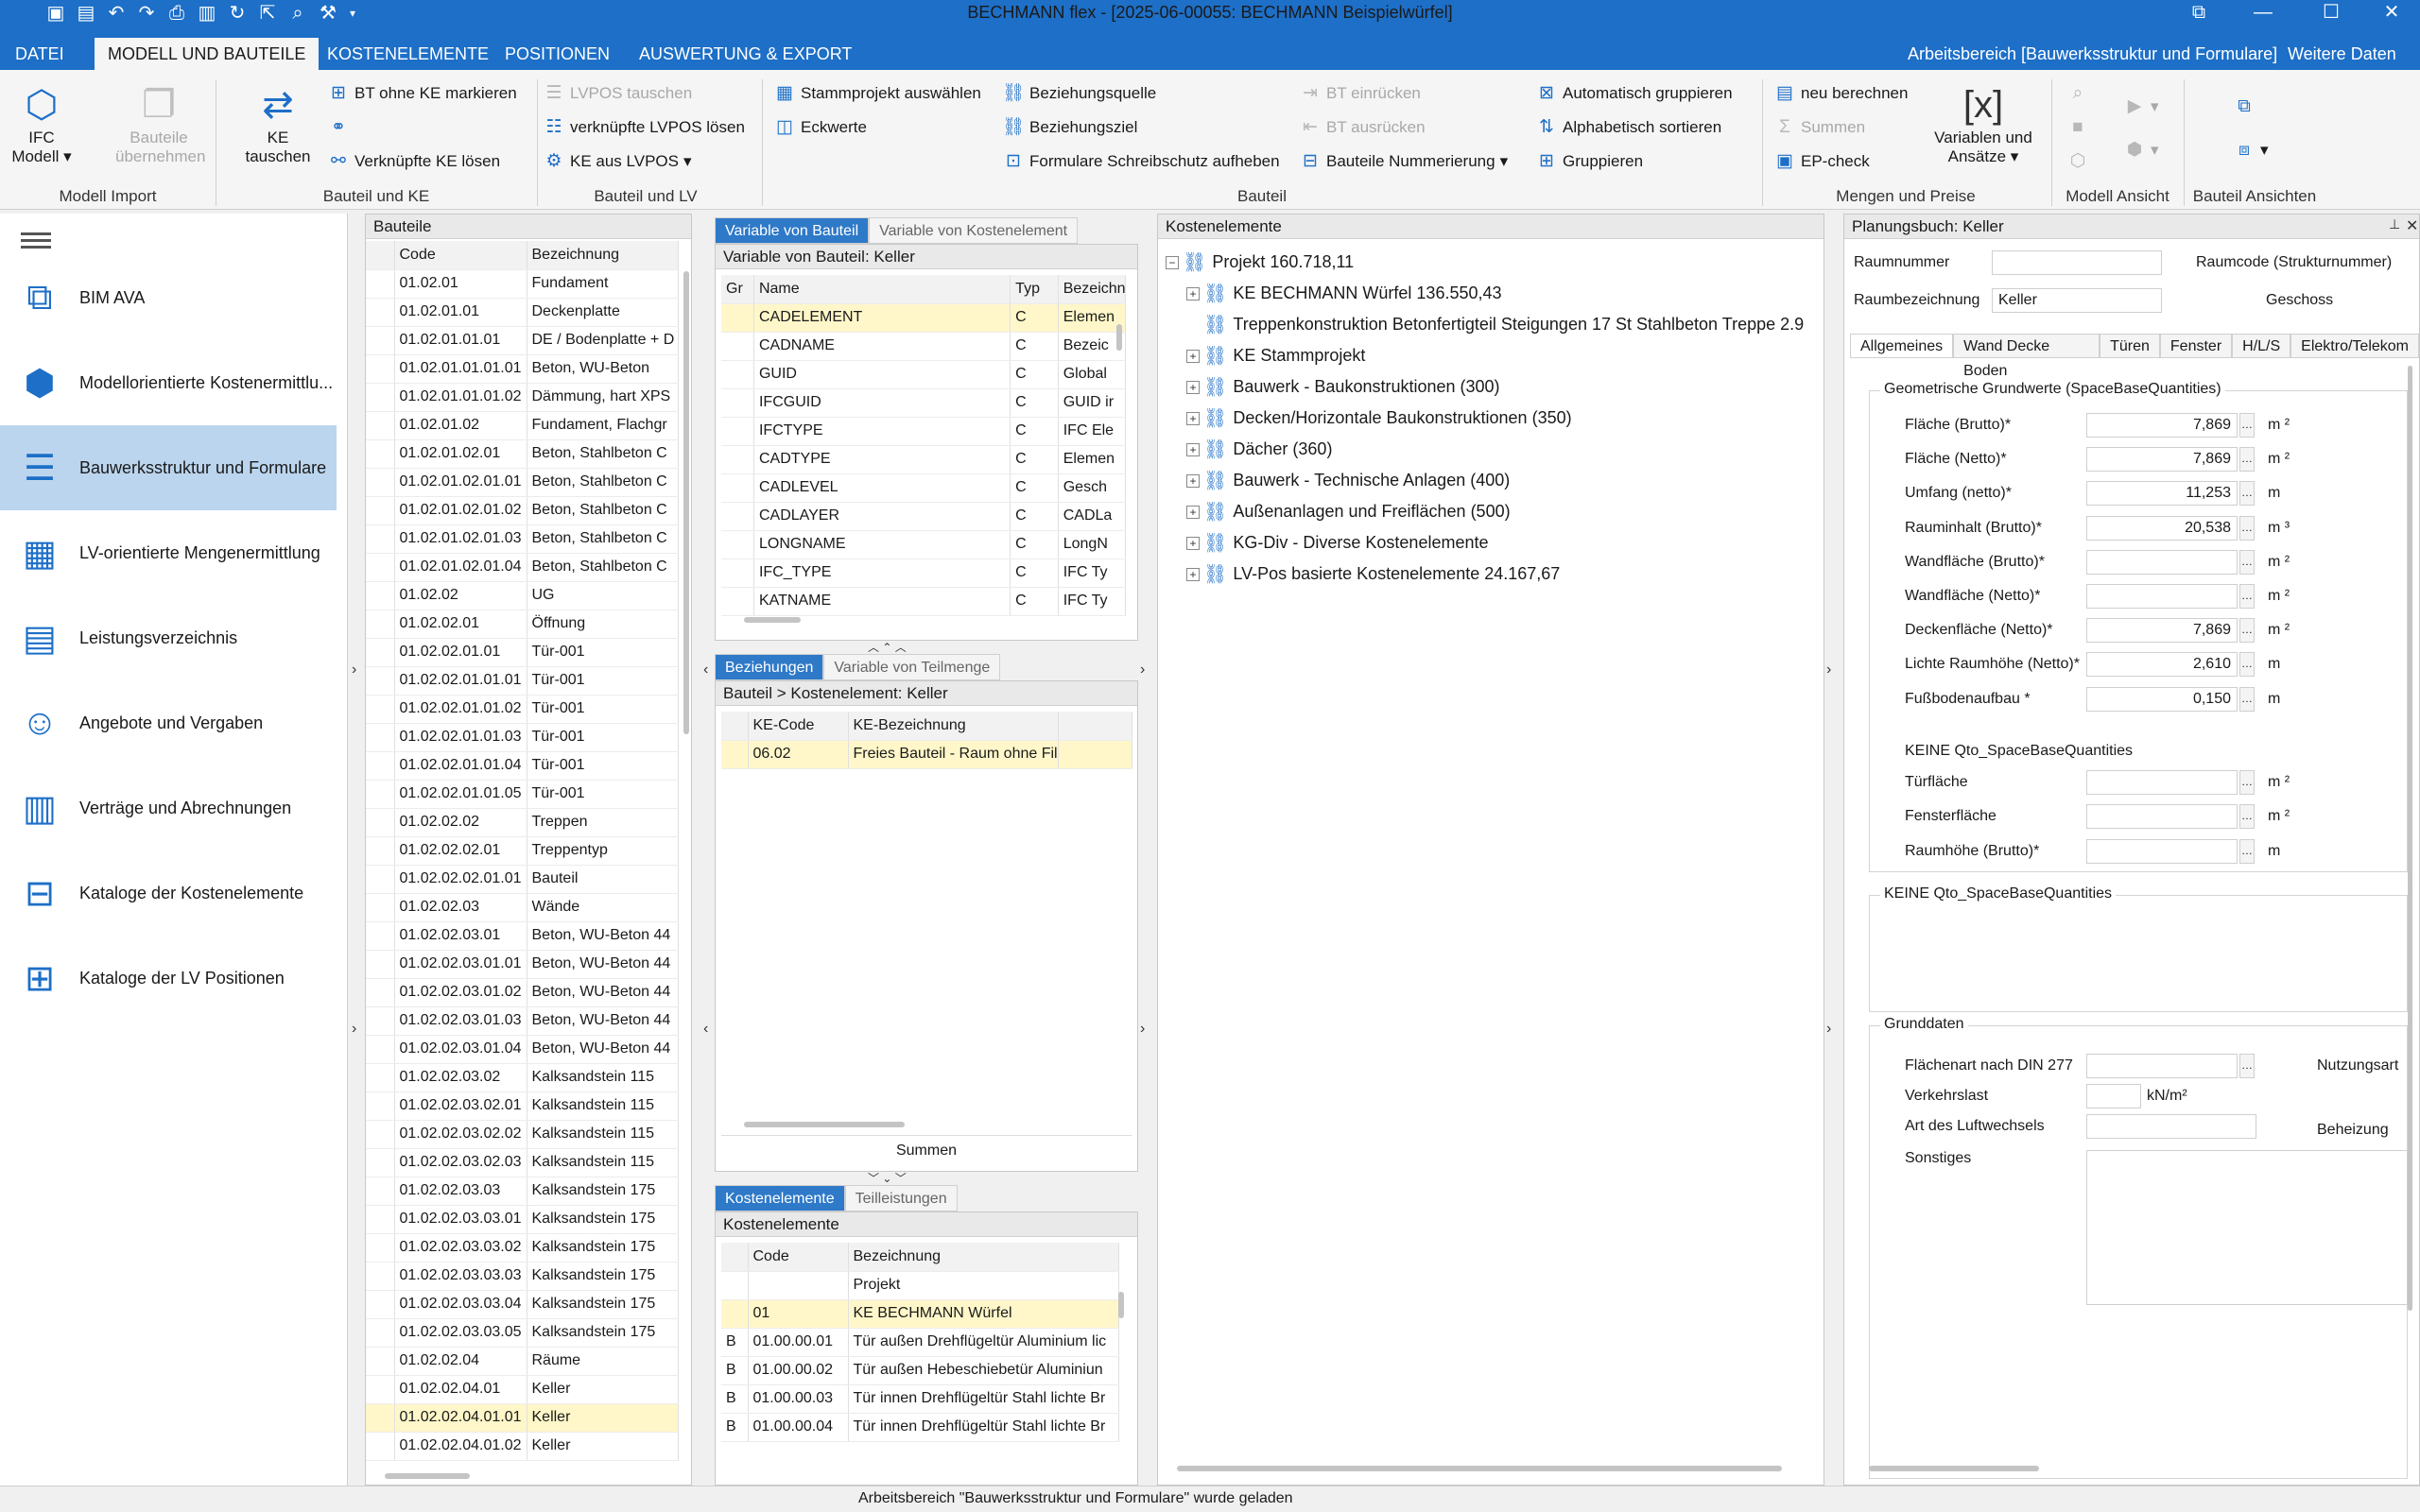 The image size is (2420, 1512). What do you see at coordinates (522, 1134) in the screenshot?
I see `table-row: 01.02.02.03.02.02 Kalksandstein 115` at bounding box center [522, 1134].